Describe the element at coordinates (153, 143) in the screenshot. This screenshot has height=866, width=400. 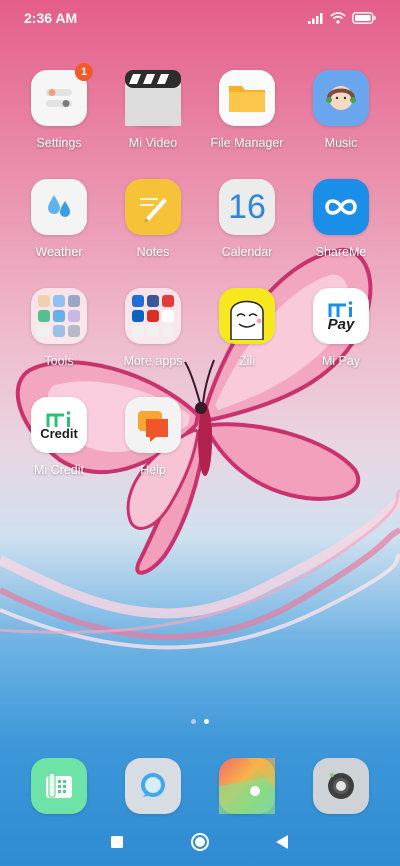
I see `app-label: Mi Video` at that location.